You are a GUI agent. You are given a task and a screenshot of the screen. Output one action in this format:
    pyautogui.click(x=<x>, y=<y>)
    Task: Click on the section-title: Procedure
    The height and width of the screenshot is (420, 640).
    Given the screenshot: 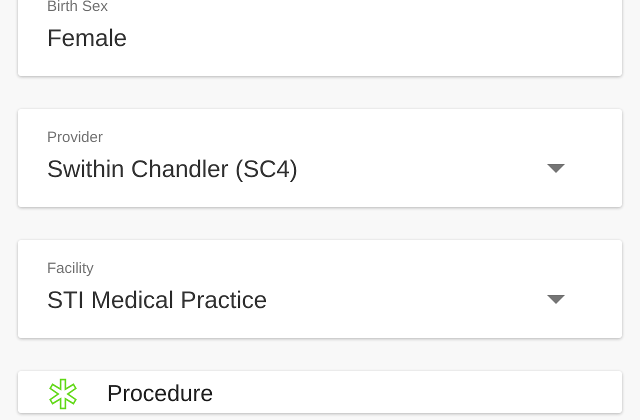 What is the action you would take?
    pyautogui.click(x=160, y=393)
    